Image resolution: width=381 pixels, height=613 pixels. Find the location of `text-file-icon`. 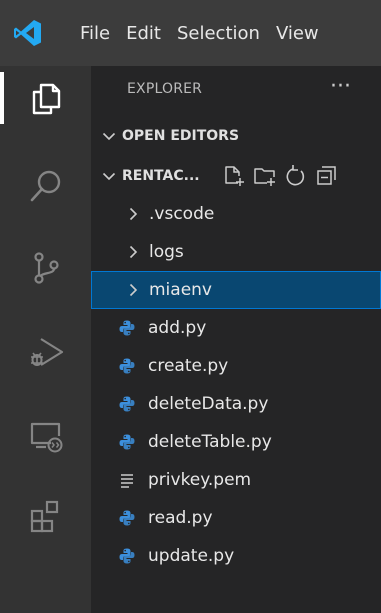

text-file-icon is located at coordinates (127, 481).